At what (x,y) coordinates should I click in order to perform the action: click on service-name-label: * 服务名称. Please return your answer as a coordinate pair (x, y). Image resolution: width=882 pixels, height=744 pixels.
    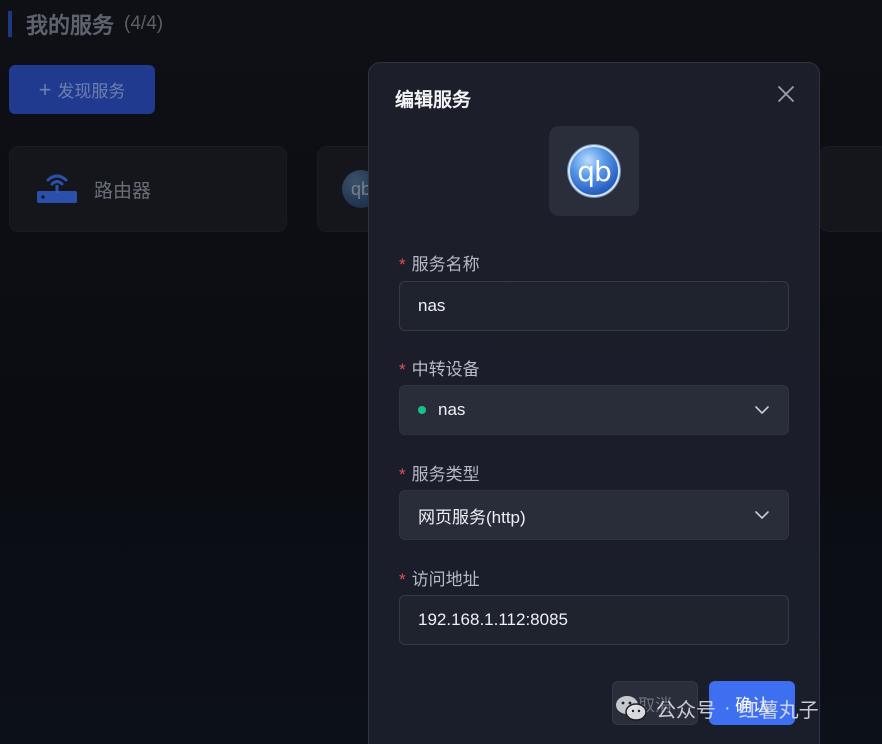
    Looking at the image, I should click on (439, 264).